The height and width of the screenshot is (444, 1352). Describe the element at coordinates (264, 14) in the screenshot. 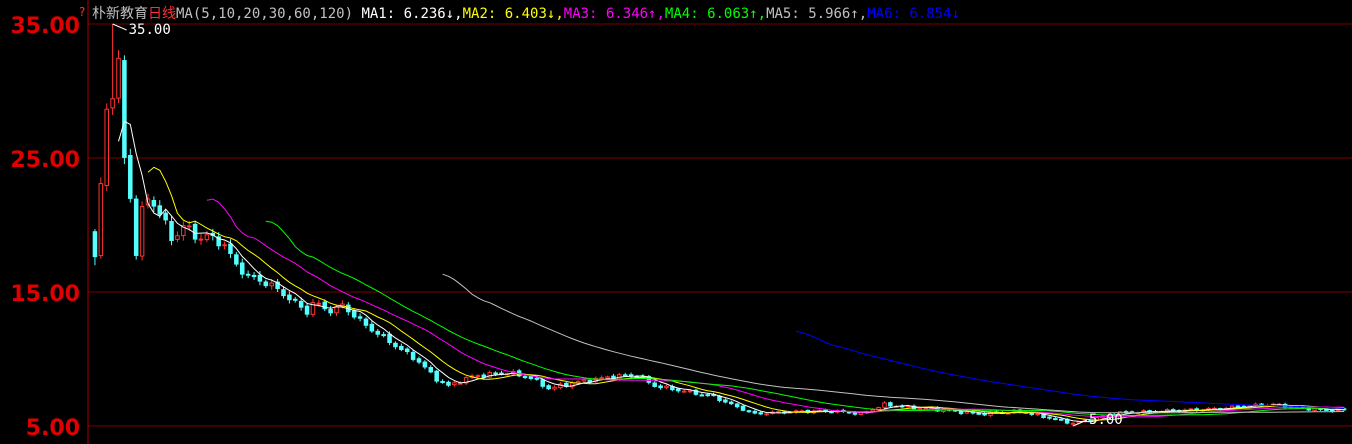

I see `ma-spec: MA(5,10,20,30,60,120)` at that location.